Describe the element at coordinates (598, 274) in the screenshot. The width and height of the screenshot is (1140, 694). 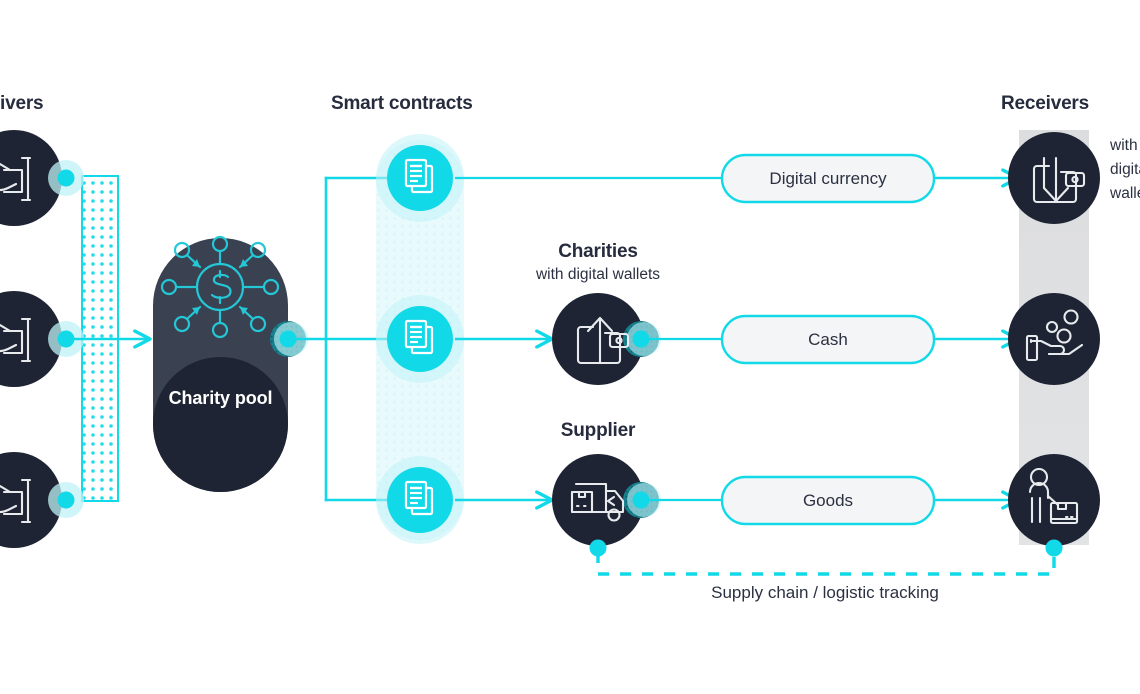
I see `charities-subtitle: with digital wallets` at that location.